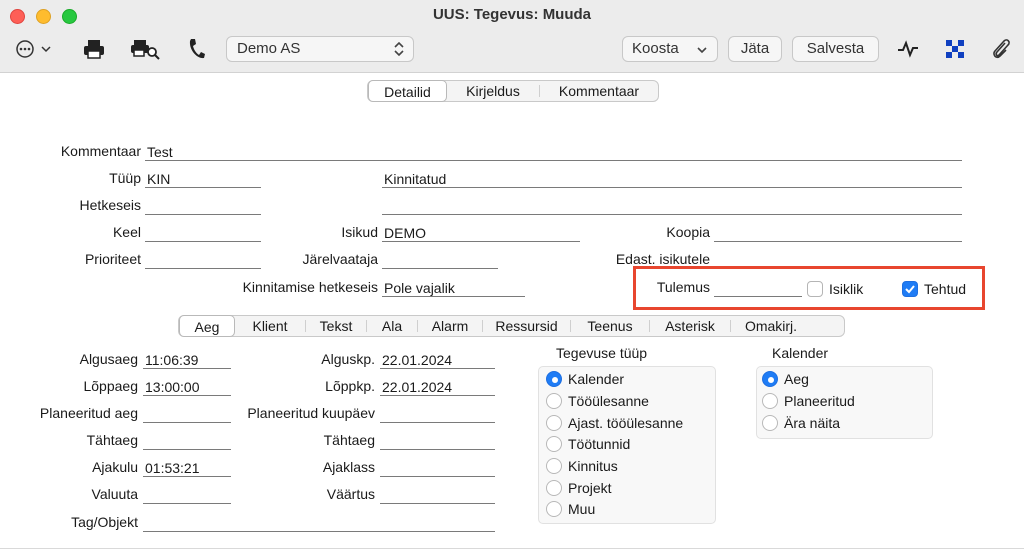 The width and height of the screenshot is (1024, 555). I want to click on algusaeg-field: 11:06:39, so click(187, 360).